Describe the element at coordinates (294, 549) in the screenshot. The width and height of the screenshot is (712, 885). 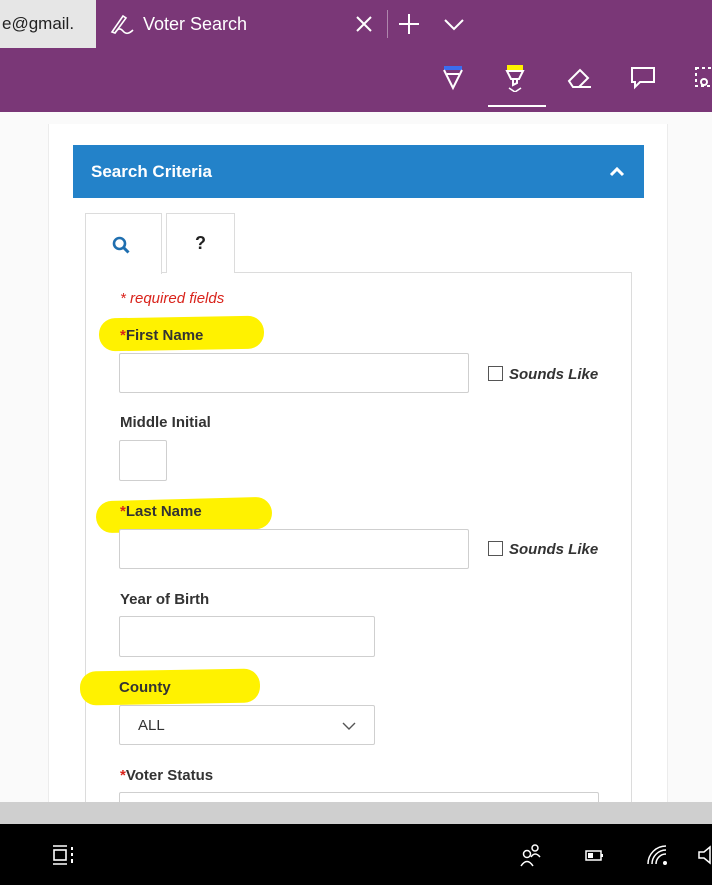
I see `last-name-input` at that location.